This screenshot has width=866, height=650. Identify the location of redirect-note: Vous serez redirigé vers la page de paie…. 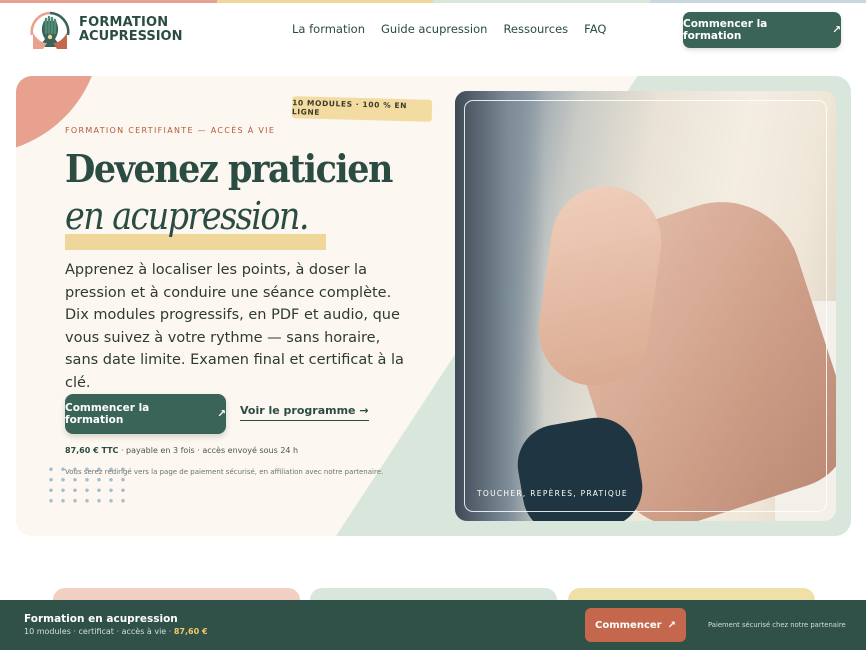
(224, 472).